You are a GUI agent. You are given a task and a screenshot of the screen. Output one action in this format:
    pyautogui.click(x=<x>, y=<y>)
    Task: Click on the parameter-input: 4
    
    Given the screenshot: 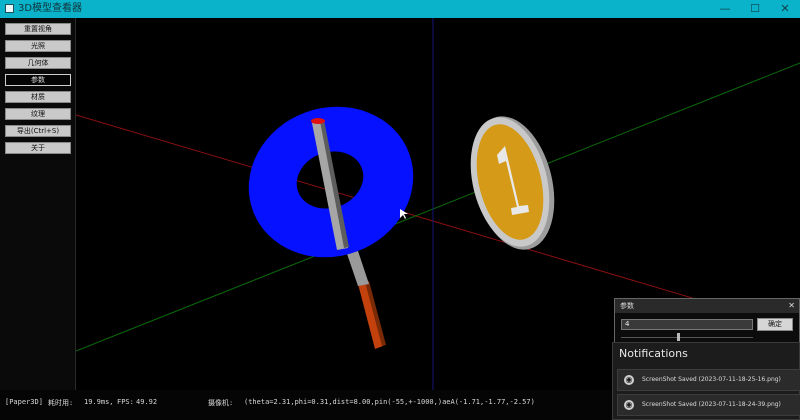 What is the action you would take?
    pyautogui.click(x=687, y=324)
    